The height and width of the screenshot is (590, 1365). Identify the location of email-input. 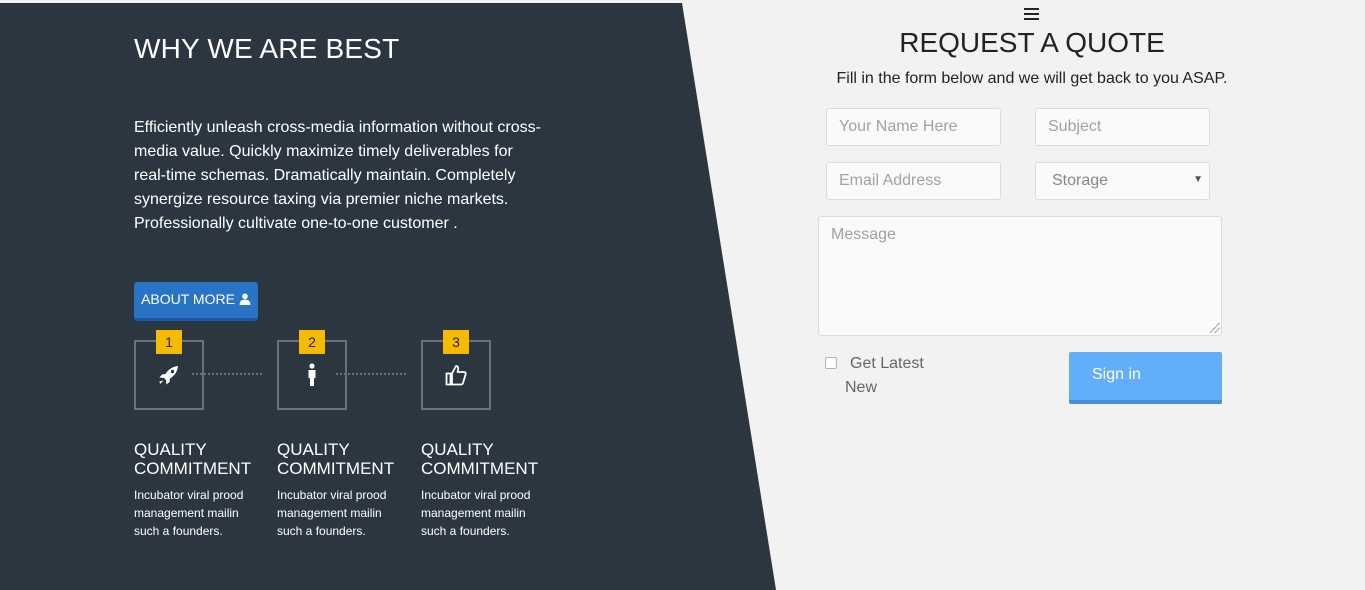
(913, 181).